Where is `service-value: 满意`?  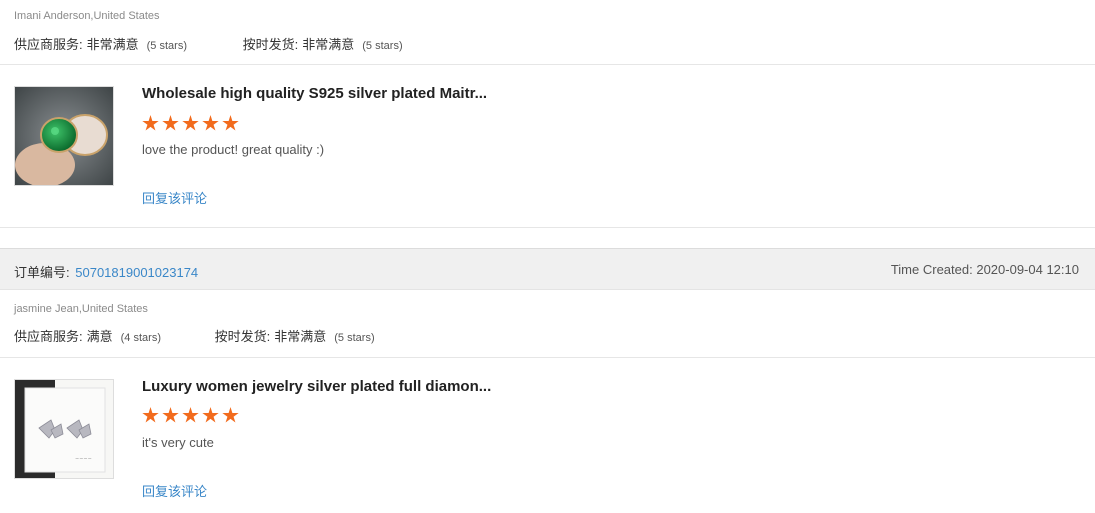 service-value: 满意 is located at coordinates (99, 336).